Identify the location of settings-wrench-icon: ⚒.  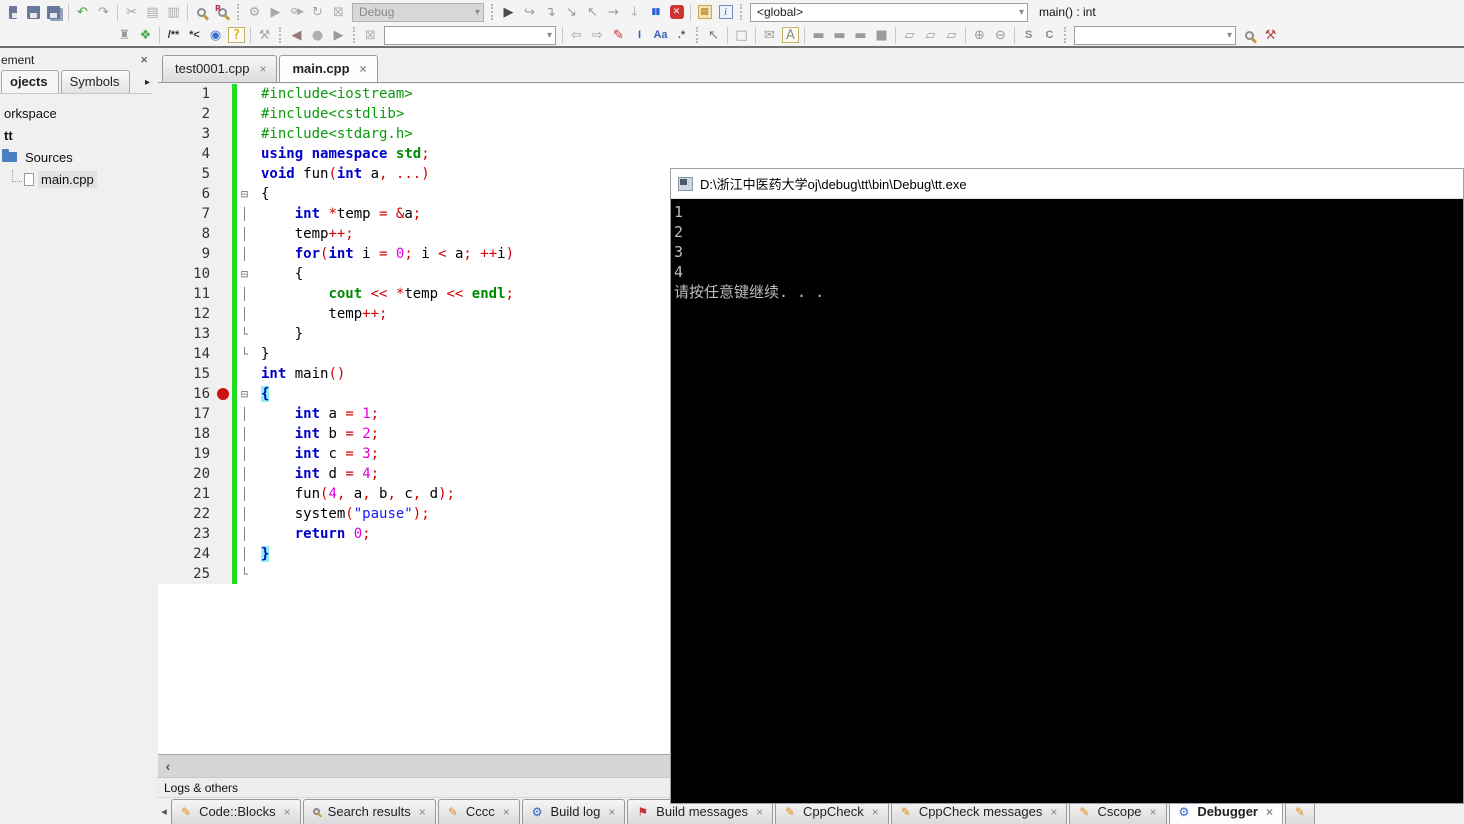
(264, 35).